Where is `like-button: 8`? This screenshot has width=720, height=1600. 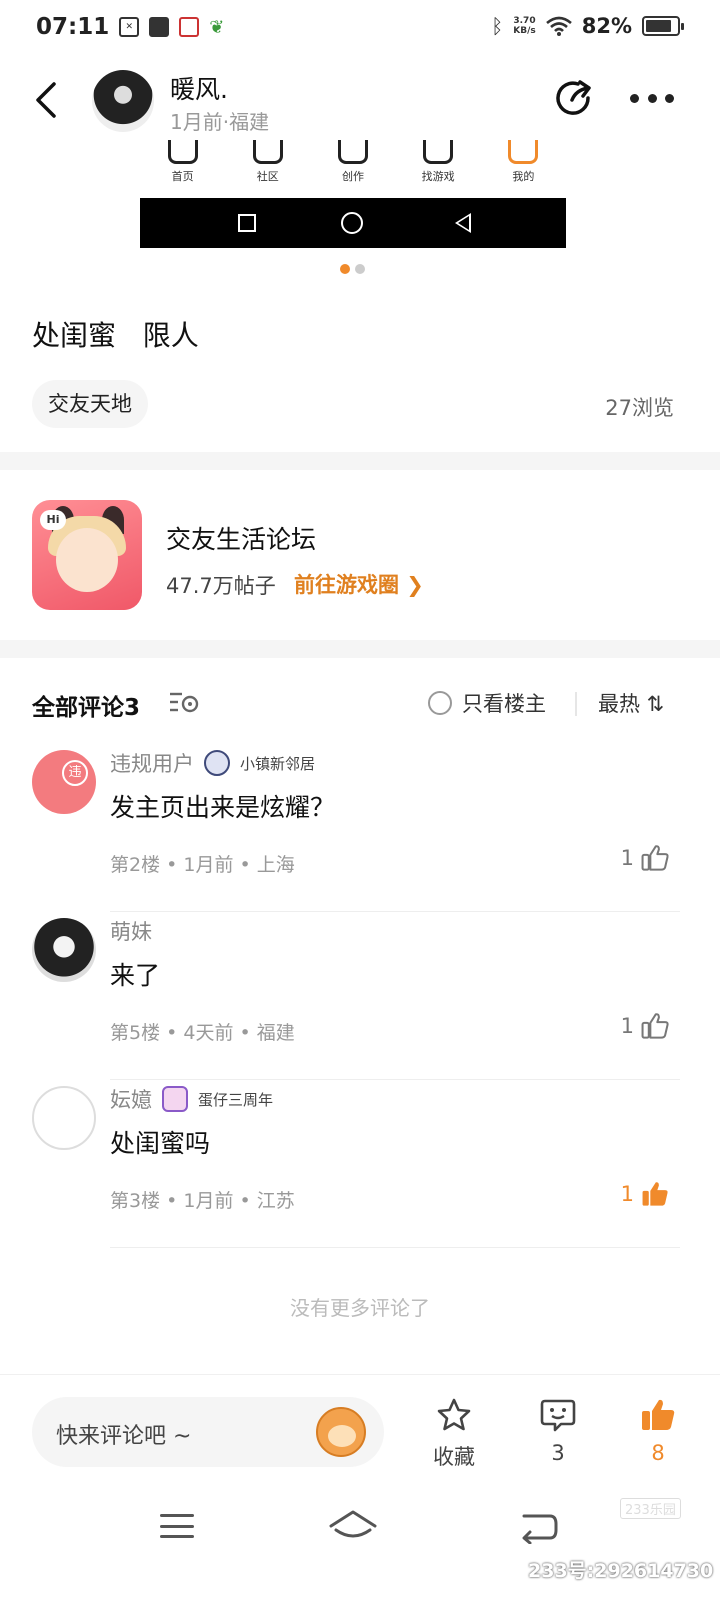 like-button: 8 is located at coordinates (658, 1431).